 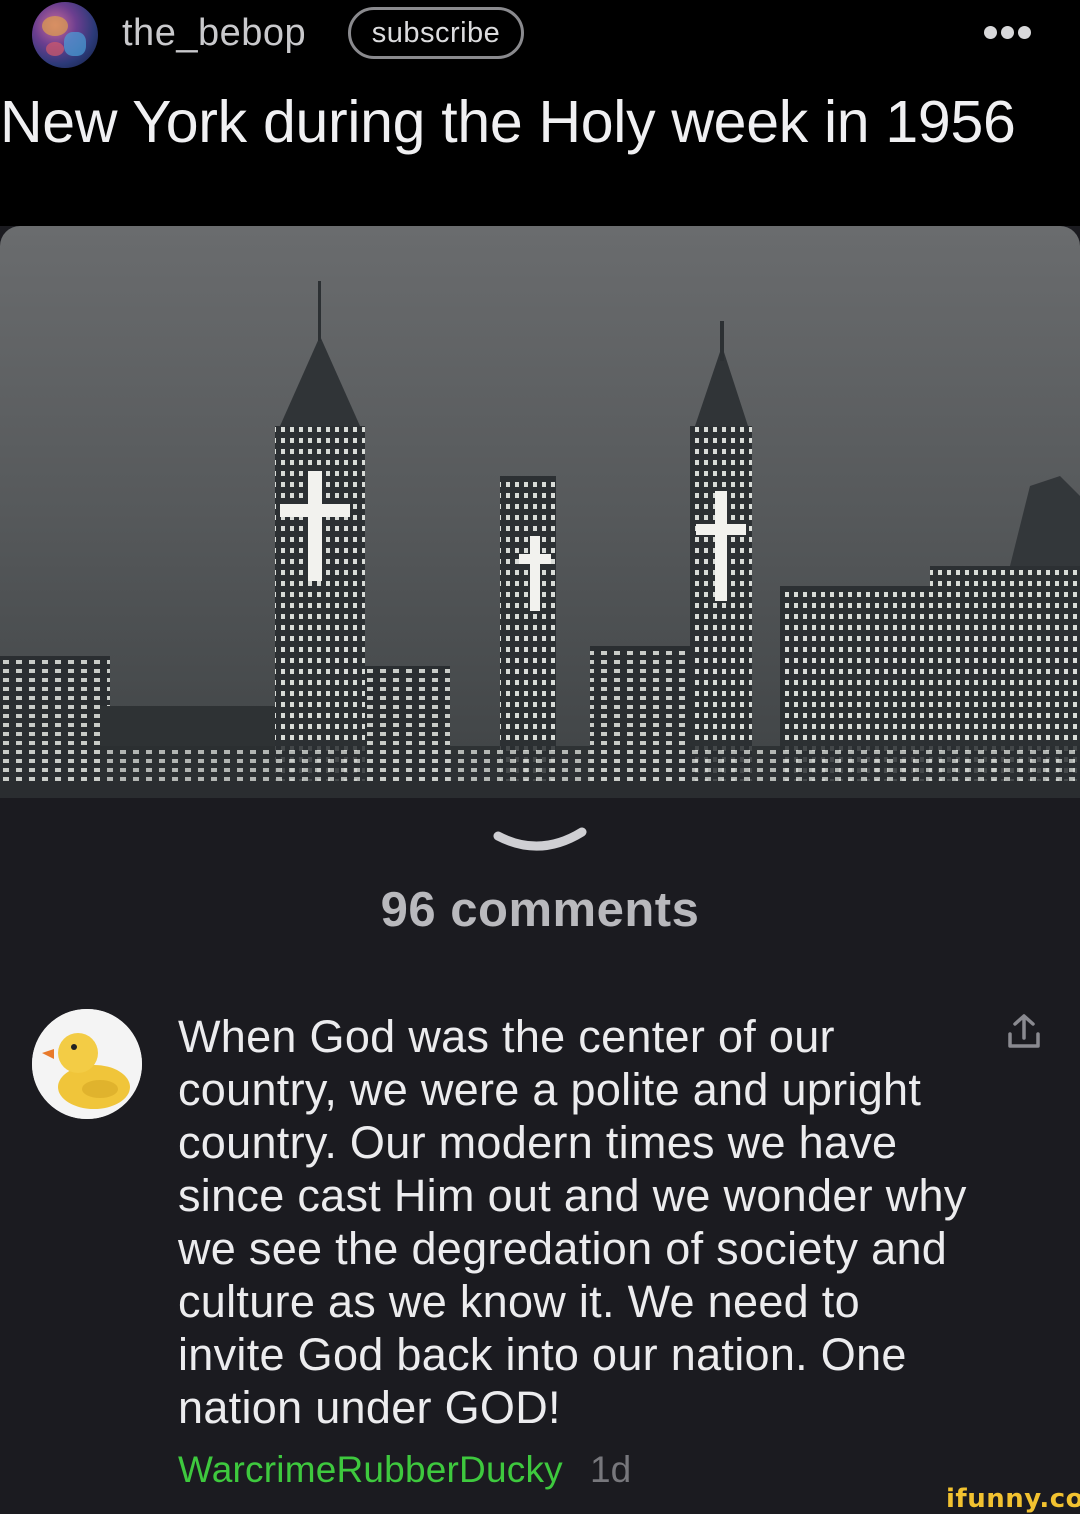 I want to click on post-title: New York during the Holy week in 1956, so click(x=508, y=122).